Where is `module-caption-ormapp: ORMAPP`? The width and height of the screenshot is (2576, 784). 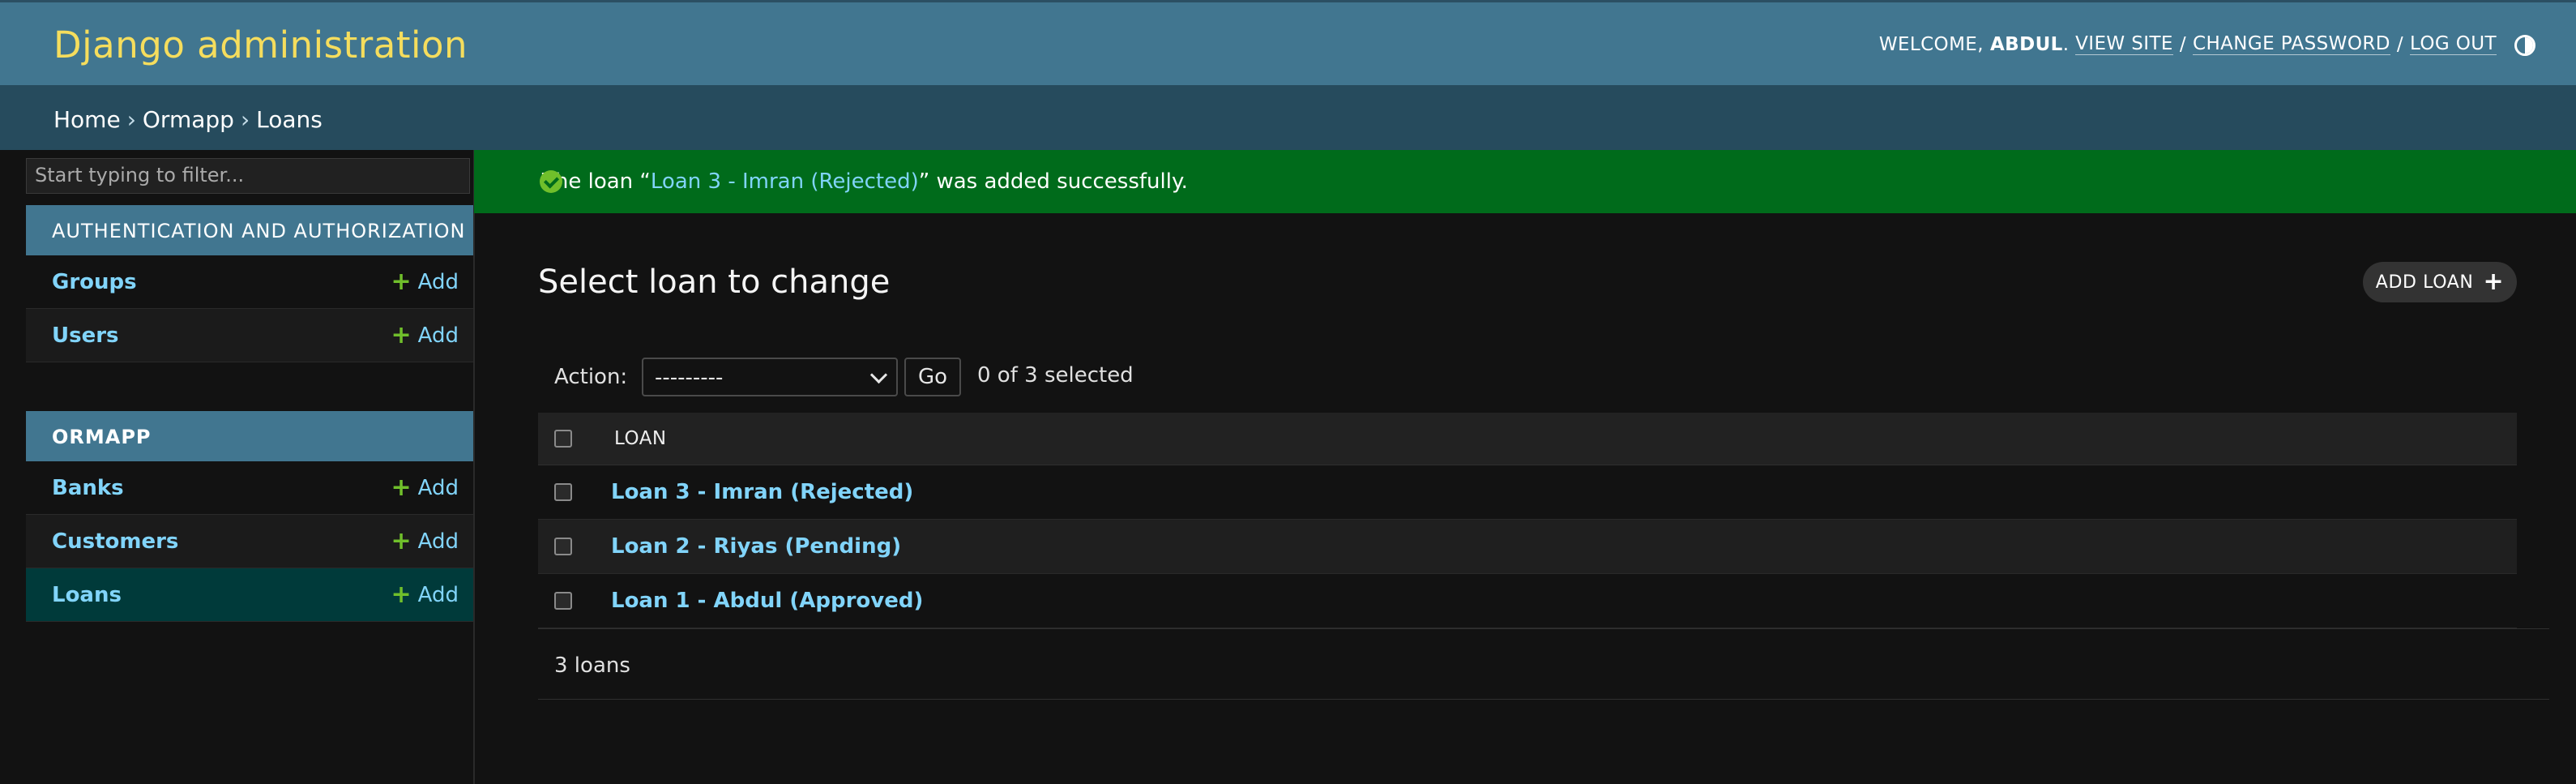
module-caption-ormapp: ORMAPP is located at coordinates (249, 436).